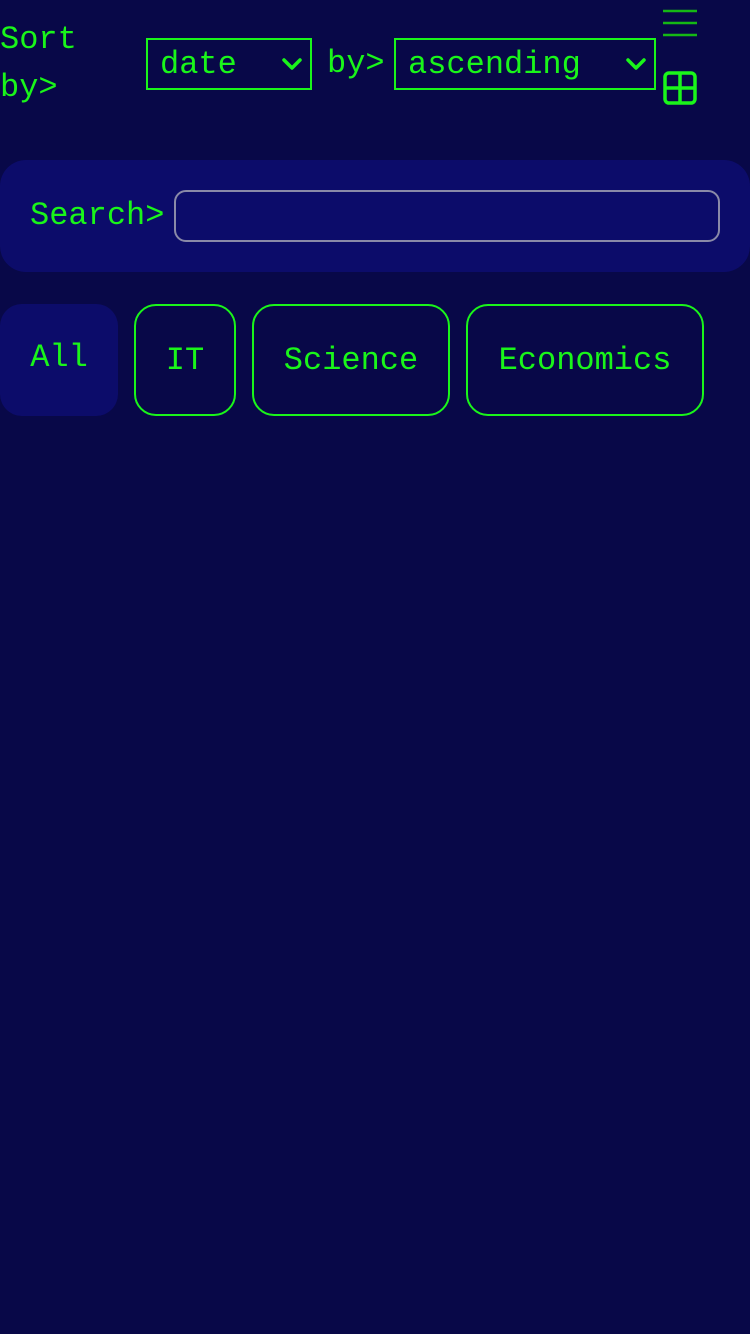 This screenshot has width=750, height=1334. What do you see at coordinates (680, 88) in the screenshot?
I see `grid-view-icon` at bounding box center [680, 88].